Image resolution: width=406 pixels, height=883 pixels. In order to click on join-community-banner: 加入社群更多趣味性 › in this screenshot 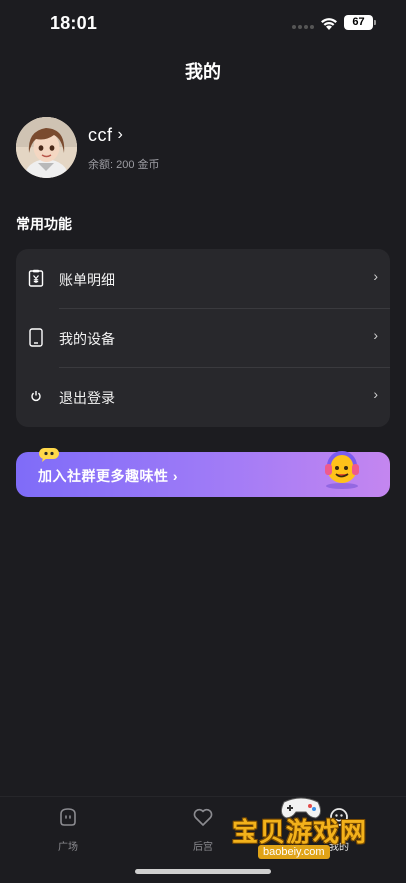, I will do `click(203, 472)`.